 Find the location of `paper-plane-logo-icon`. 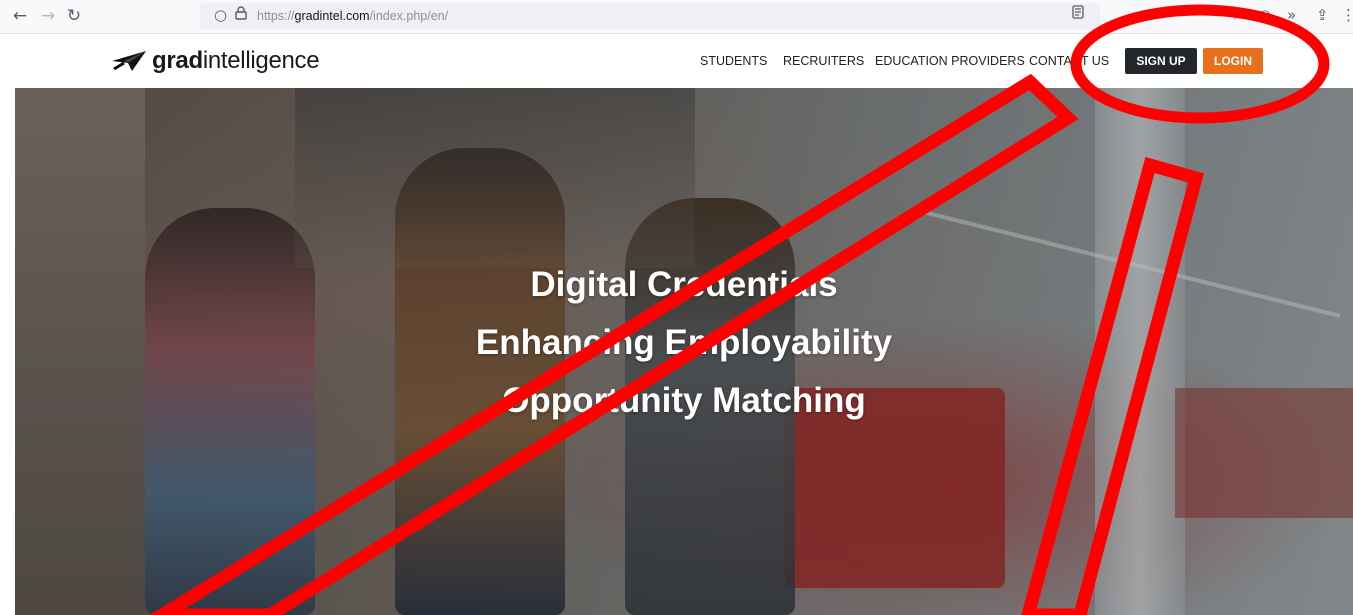

paper-plane-logo-icon is located at coordinates (129, 61).